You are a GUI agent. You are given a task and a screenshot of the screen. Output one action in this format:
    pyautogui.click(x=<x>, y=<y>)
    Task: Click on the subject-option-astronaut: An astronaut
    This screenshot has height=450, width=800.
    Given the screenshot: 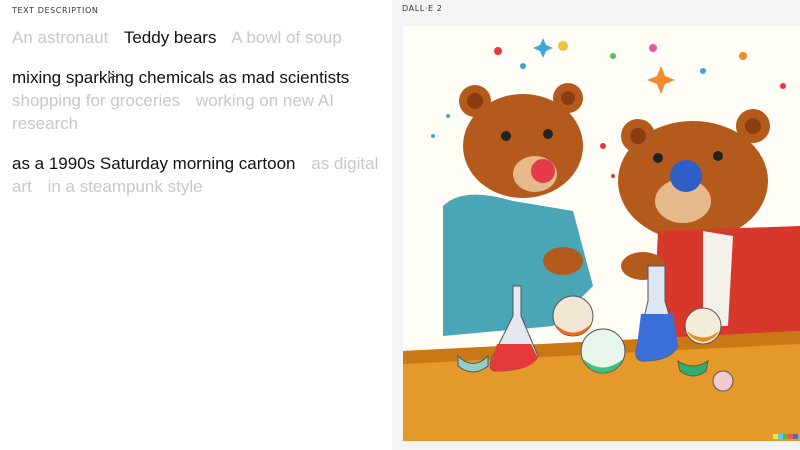 What is the action you would take?
    pyautogui.click(x=60, y=37)
    